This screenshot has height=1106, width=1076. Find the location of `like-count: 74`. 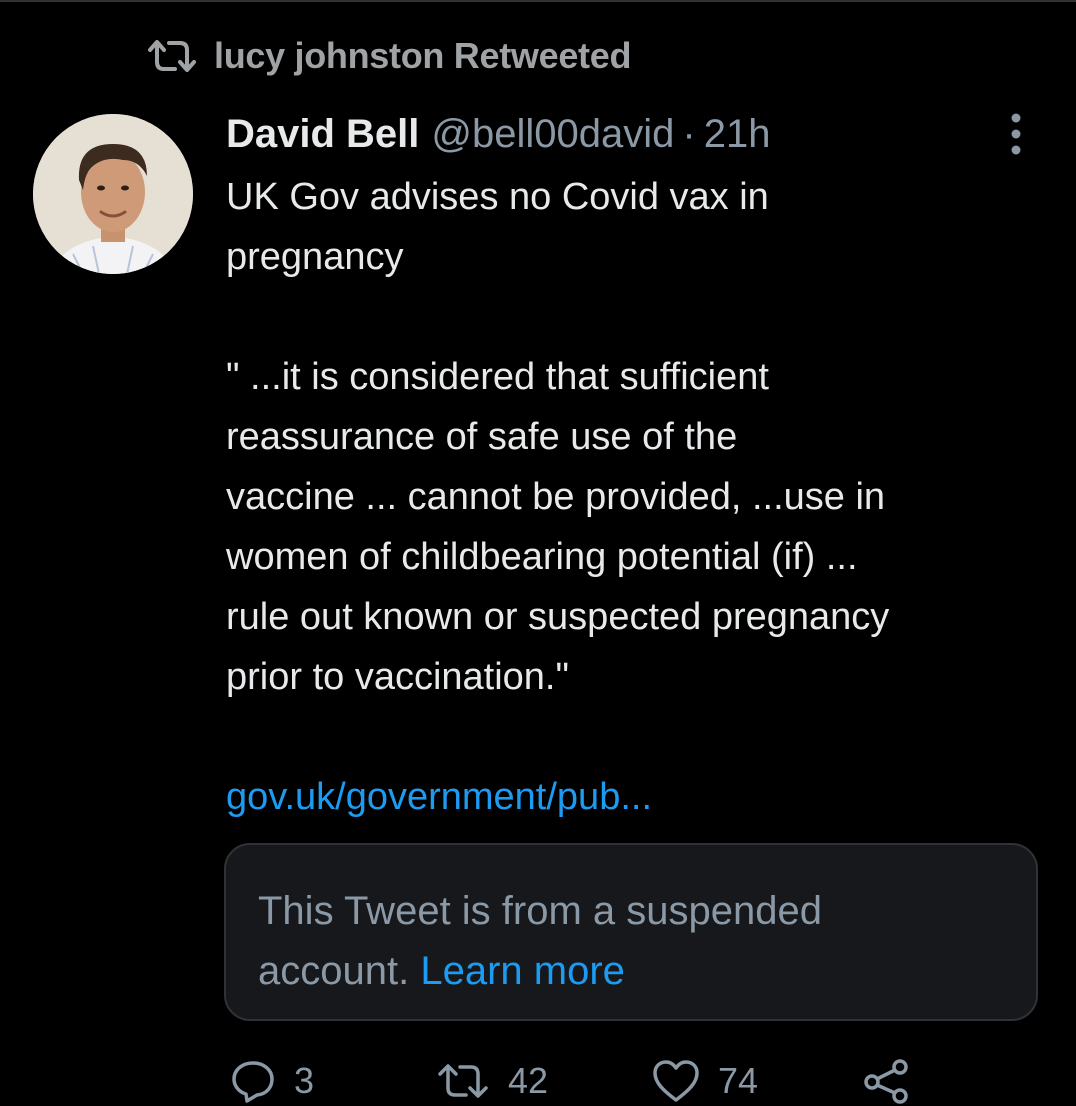

like-count: 74 is located at coordinates (738, 1080).